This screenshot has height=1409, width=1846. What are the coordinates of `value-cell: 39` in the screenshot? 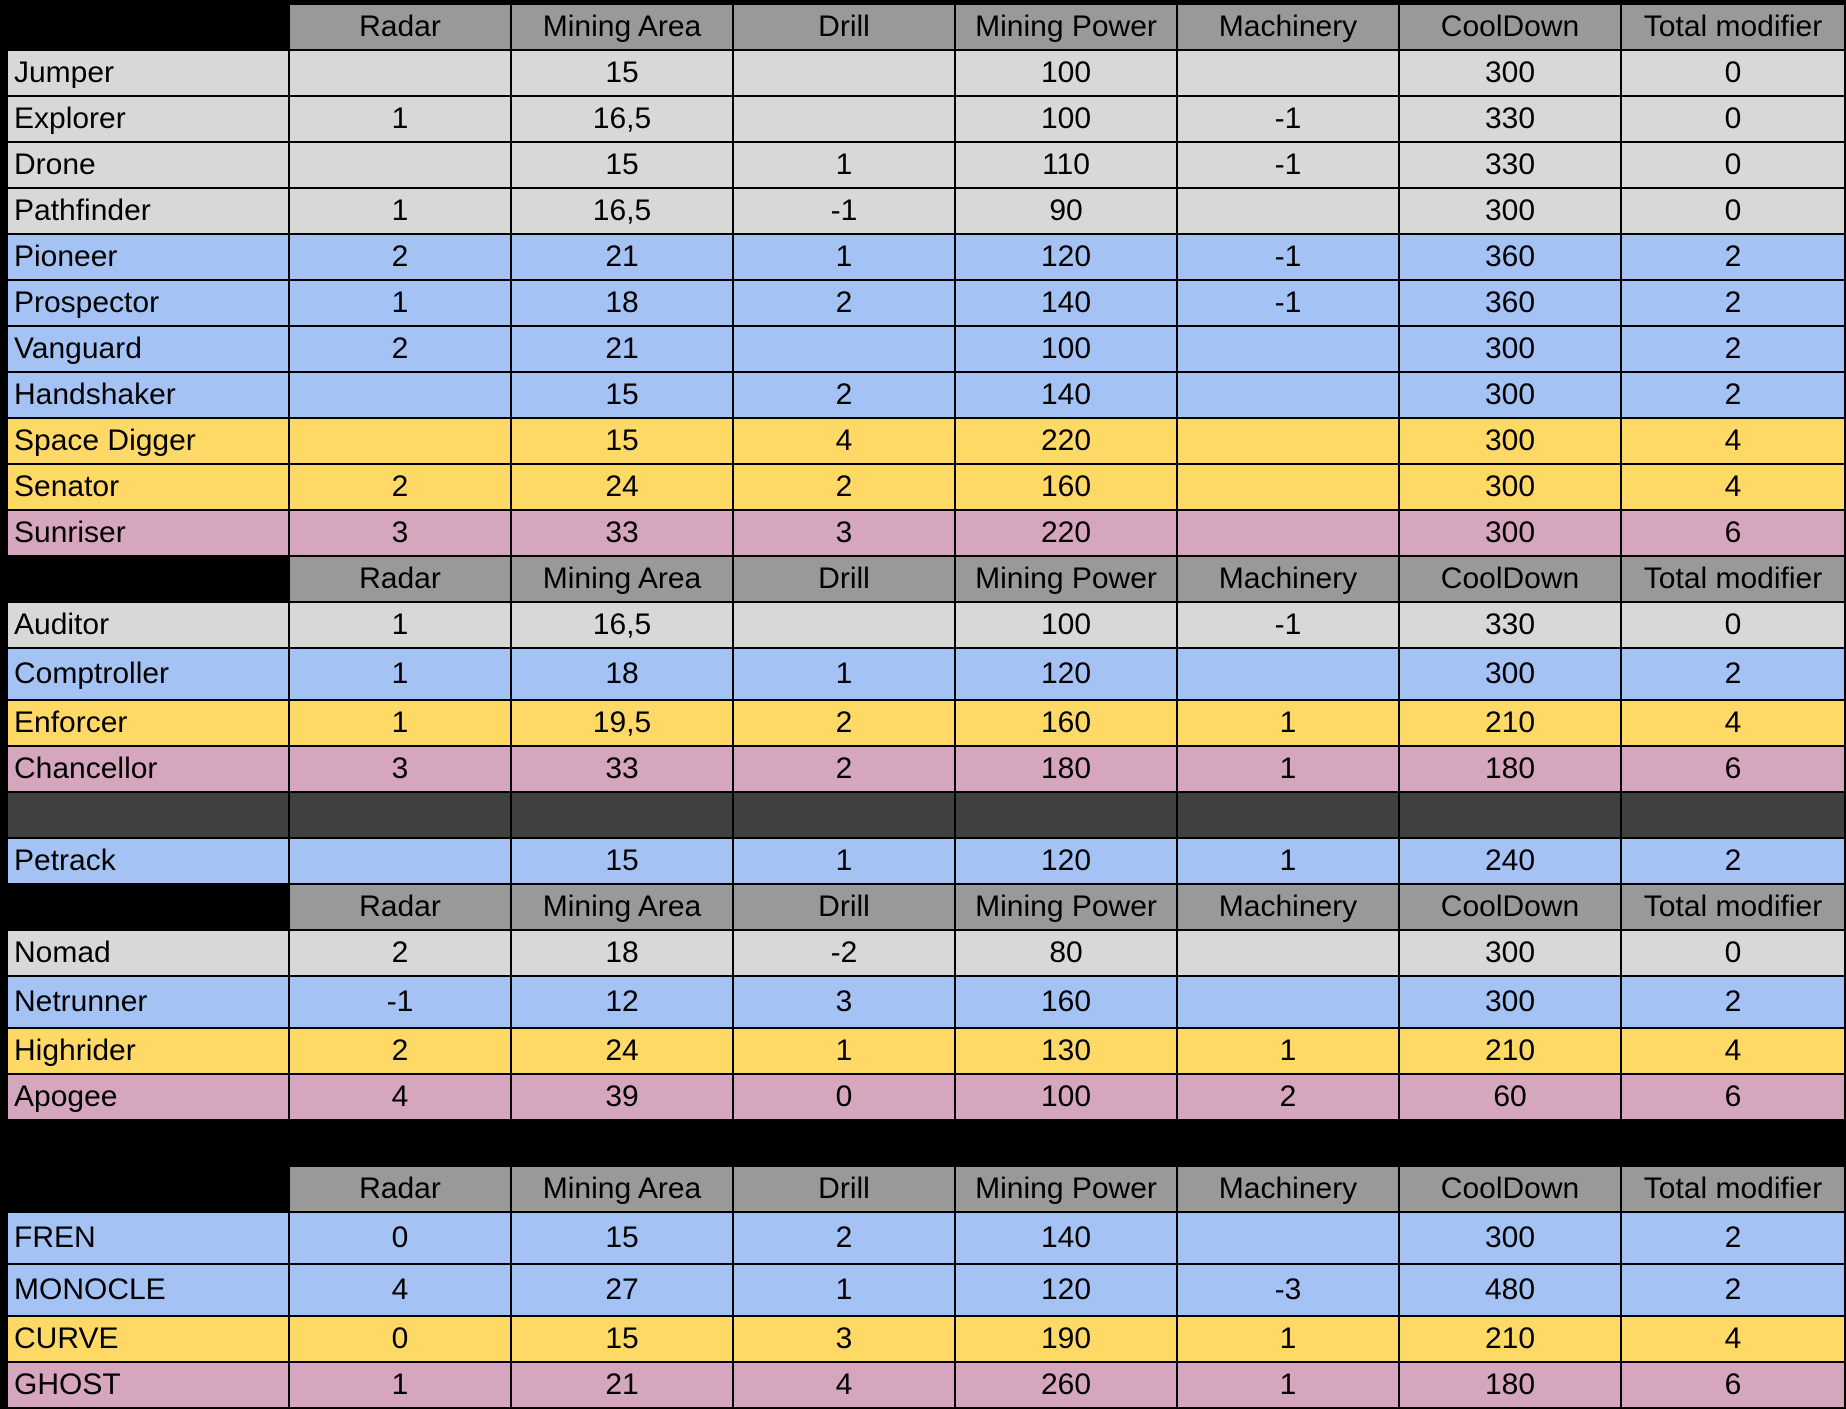 It's located at (622, 1097).